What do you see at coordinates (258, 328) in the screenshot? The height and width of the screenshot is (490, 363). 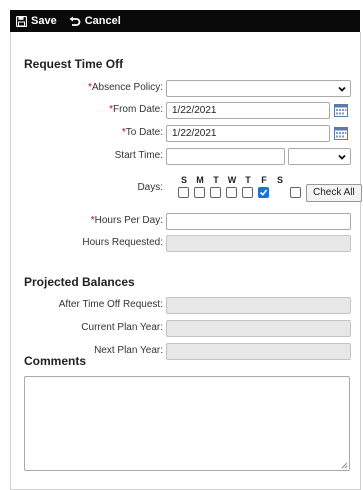 I see `current-plan-year-field` at bounding box center [258, 328].